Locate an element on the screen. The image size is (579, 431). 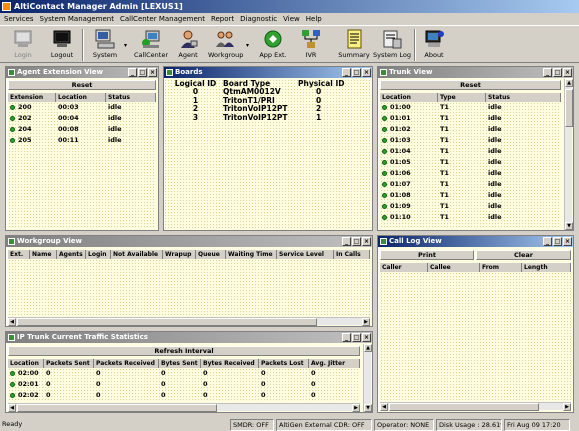
column-header-service-level: Service Level is located at coordinates (305, 254).